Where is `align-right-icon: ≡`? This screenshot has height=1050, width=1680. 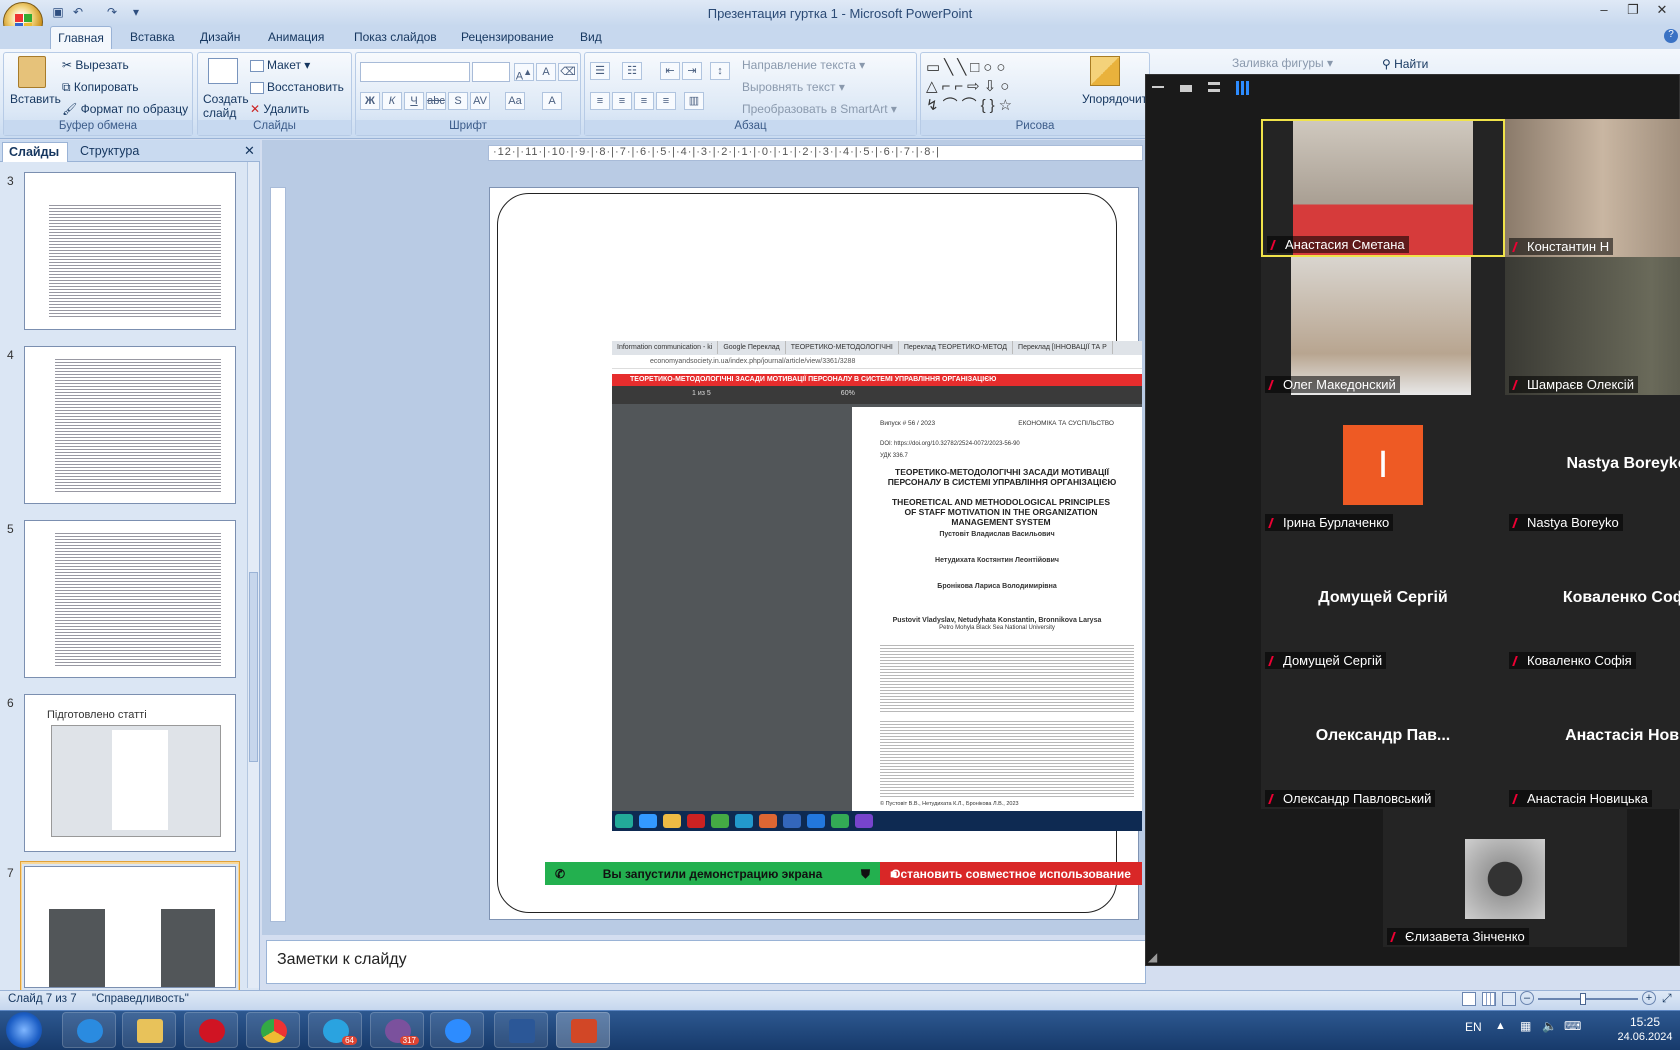 align-right-icon: ≡ is located at coordinates (644, 101).